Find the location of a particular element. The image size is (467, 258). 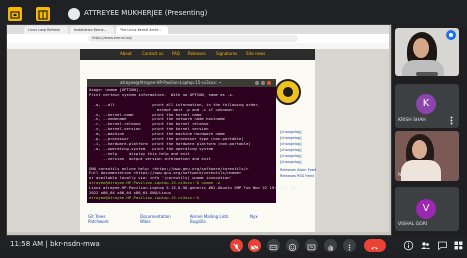

nav-link: About is located at coordinates (126, 53).